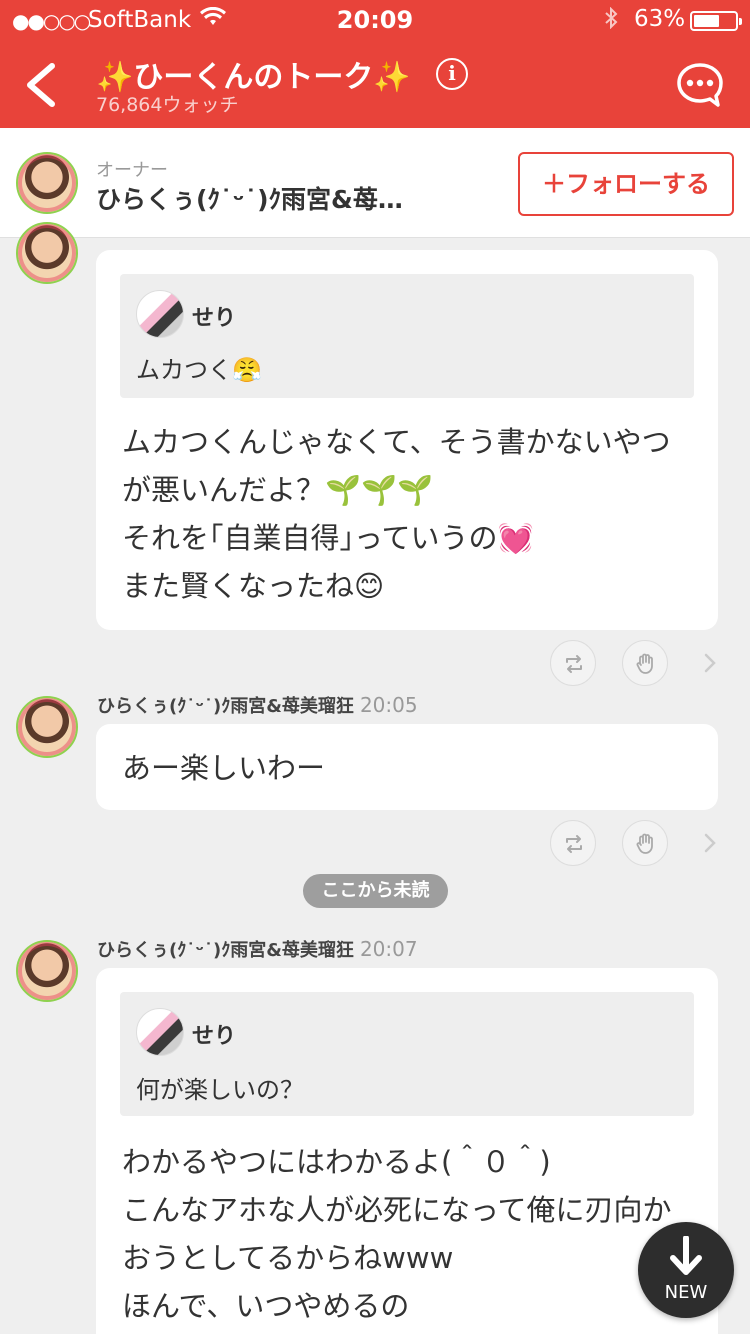 Image resolution: width=750 pixels, height=1334 pixels. What do you see at coordinates (375, 891) in the screenshot?
I see `unread-divider: ここから未読` at bounding box center [375, 891].